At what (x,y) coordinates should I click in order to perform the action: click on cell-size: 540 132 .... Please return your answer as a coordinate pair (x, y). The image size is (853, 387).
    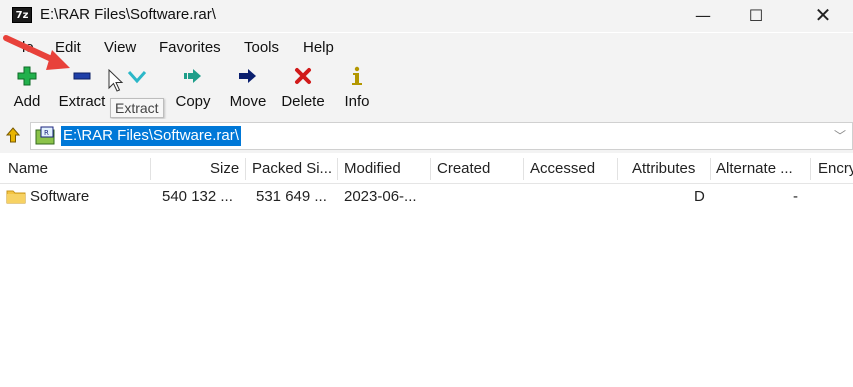
    Looking at the image, I should click on (197, 196).